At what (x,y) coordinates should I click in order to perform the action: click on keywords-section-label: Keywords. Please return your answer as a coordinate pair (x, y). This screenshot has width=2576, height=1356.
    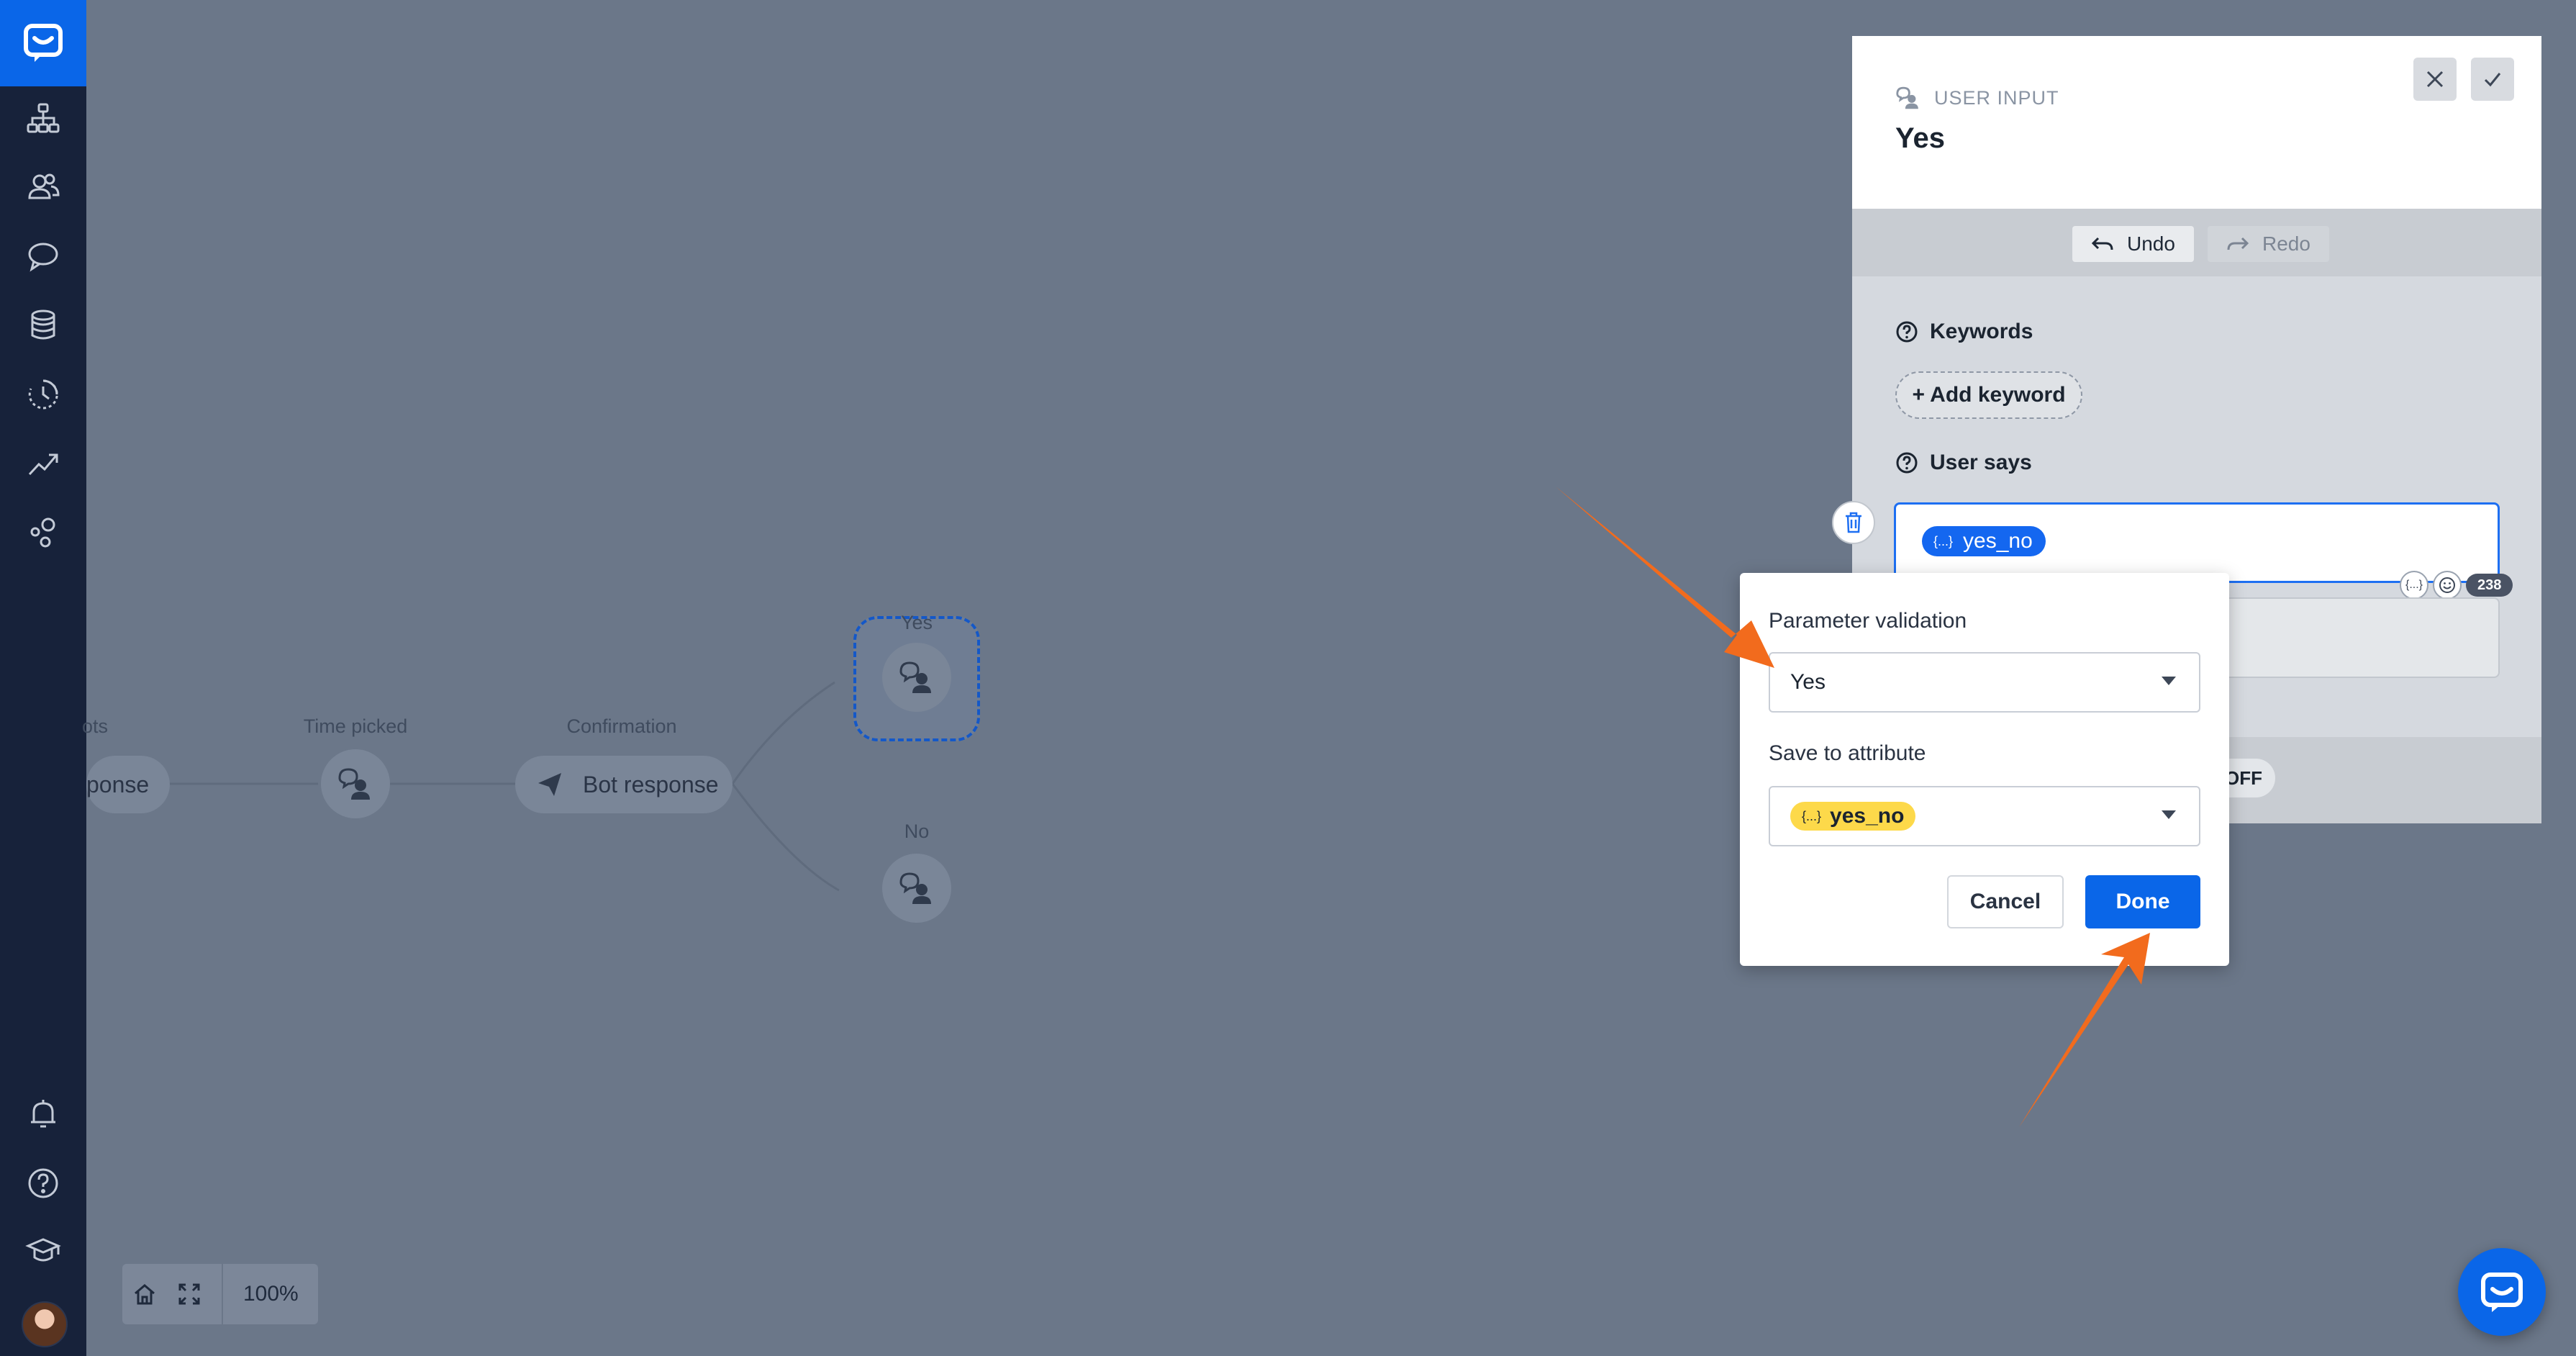
    Looking at the image, I should click on (1964, 332).